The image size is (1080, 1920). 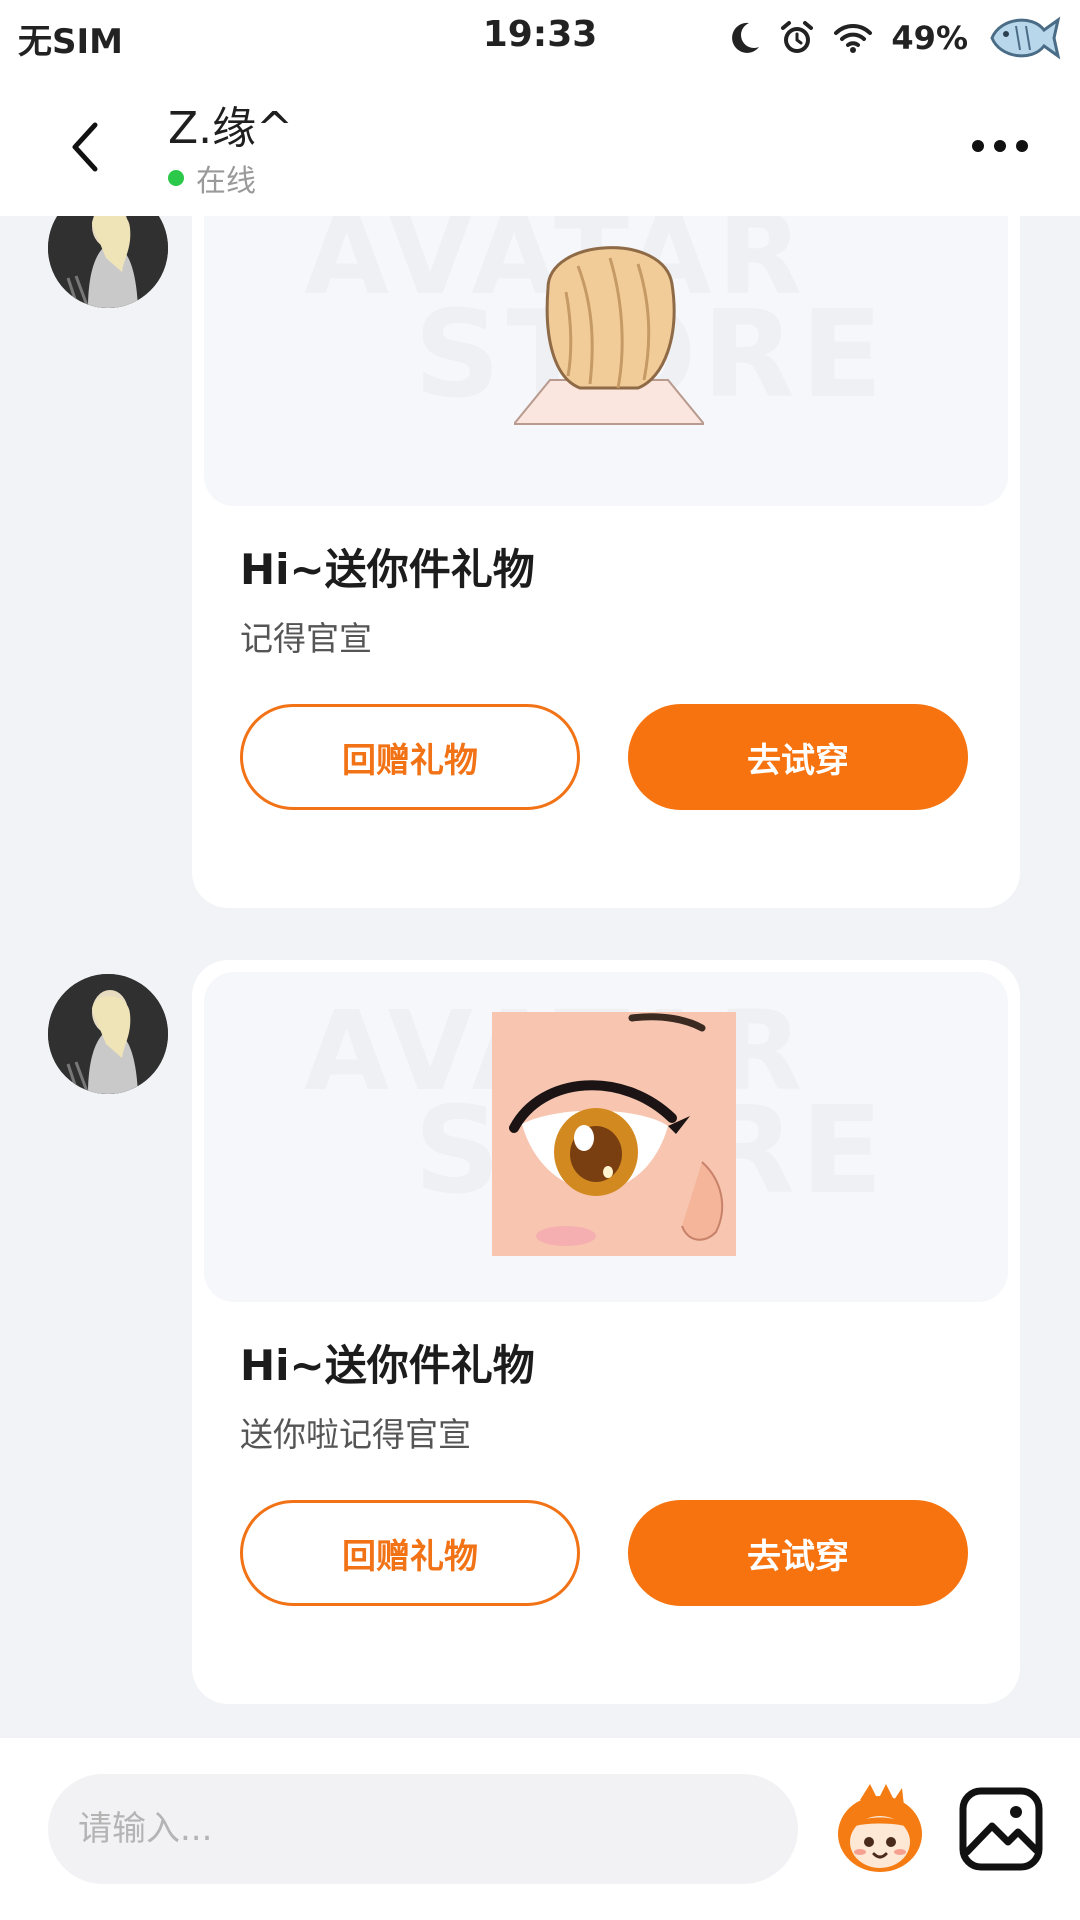 I want to click on presence-status: 在线, so click(x=212, y=178).